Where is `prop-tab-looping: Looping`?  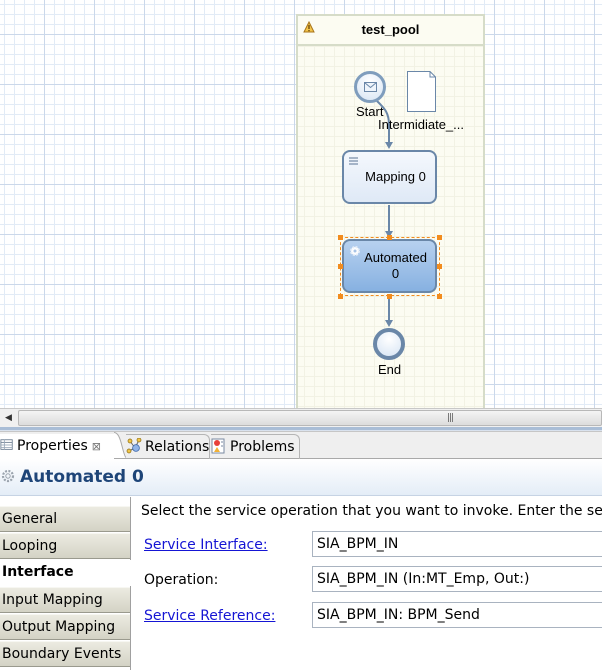 prop-tab-looping: Looping is located at coordinates (65, 546).